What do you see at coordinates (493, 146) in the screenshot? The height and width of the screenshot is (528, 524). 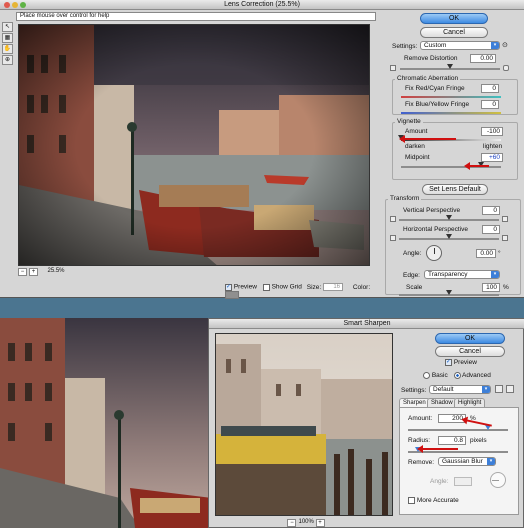 I see `lighten-label: lighten` at bounding box center [493, 146].